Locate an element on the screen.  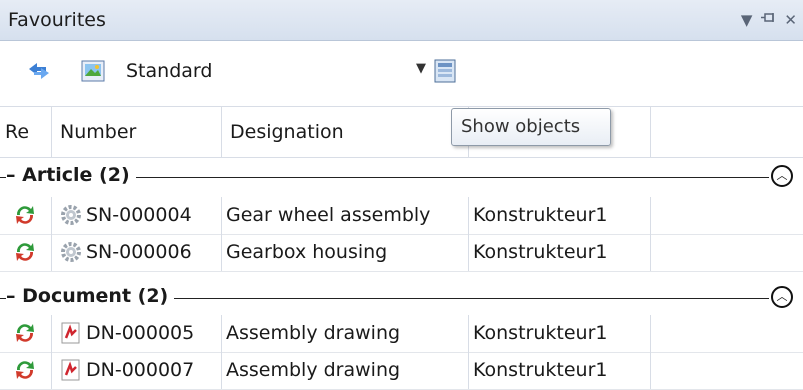
designation-cell: Gearbox housing is located at coordinates (345, 252).